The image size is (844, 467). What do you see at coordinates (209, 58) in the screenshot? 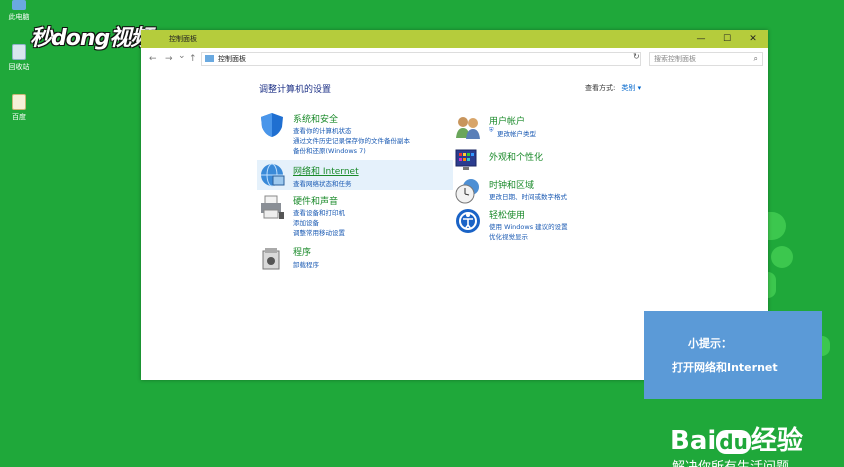
I see `control-panel-icon` at bounding box center [209, 58].